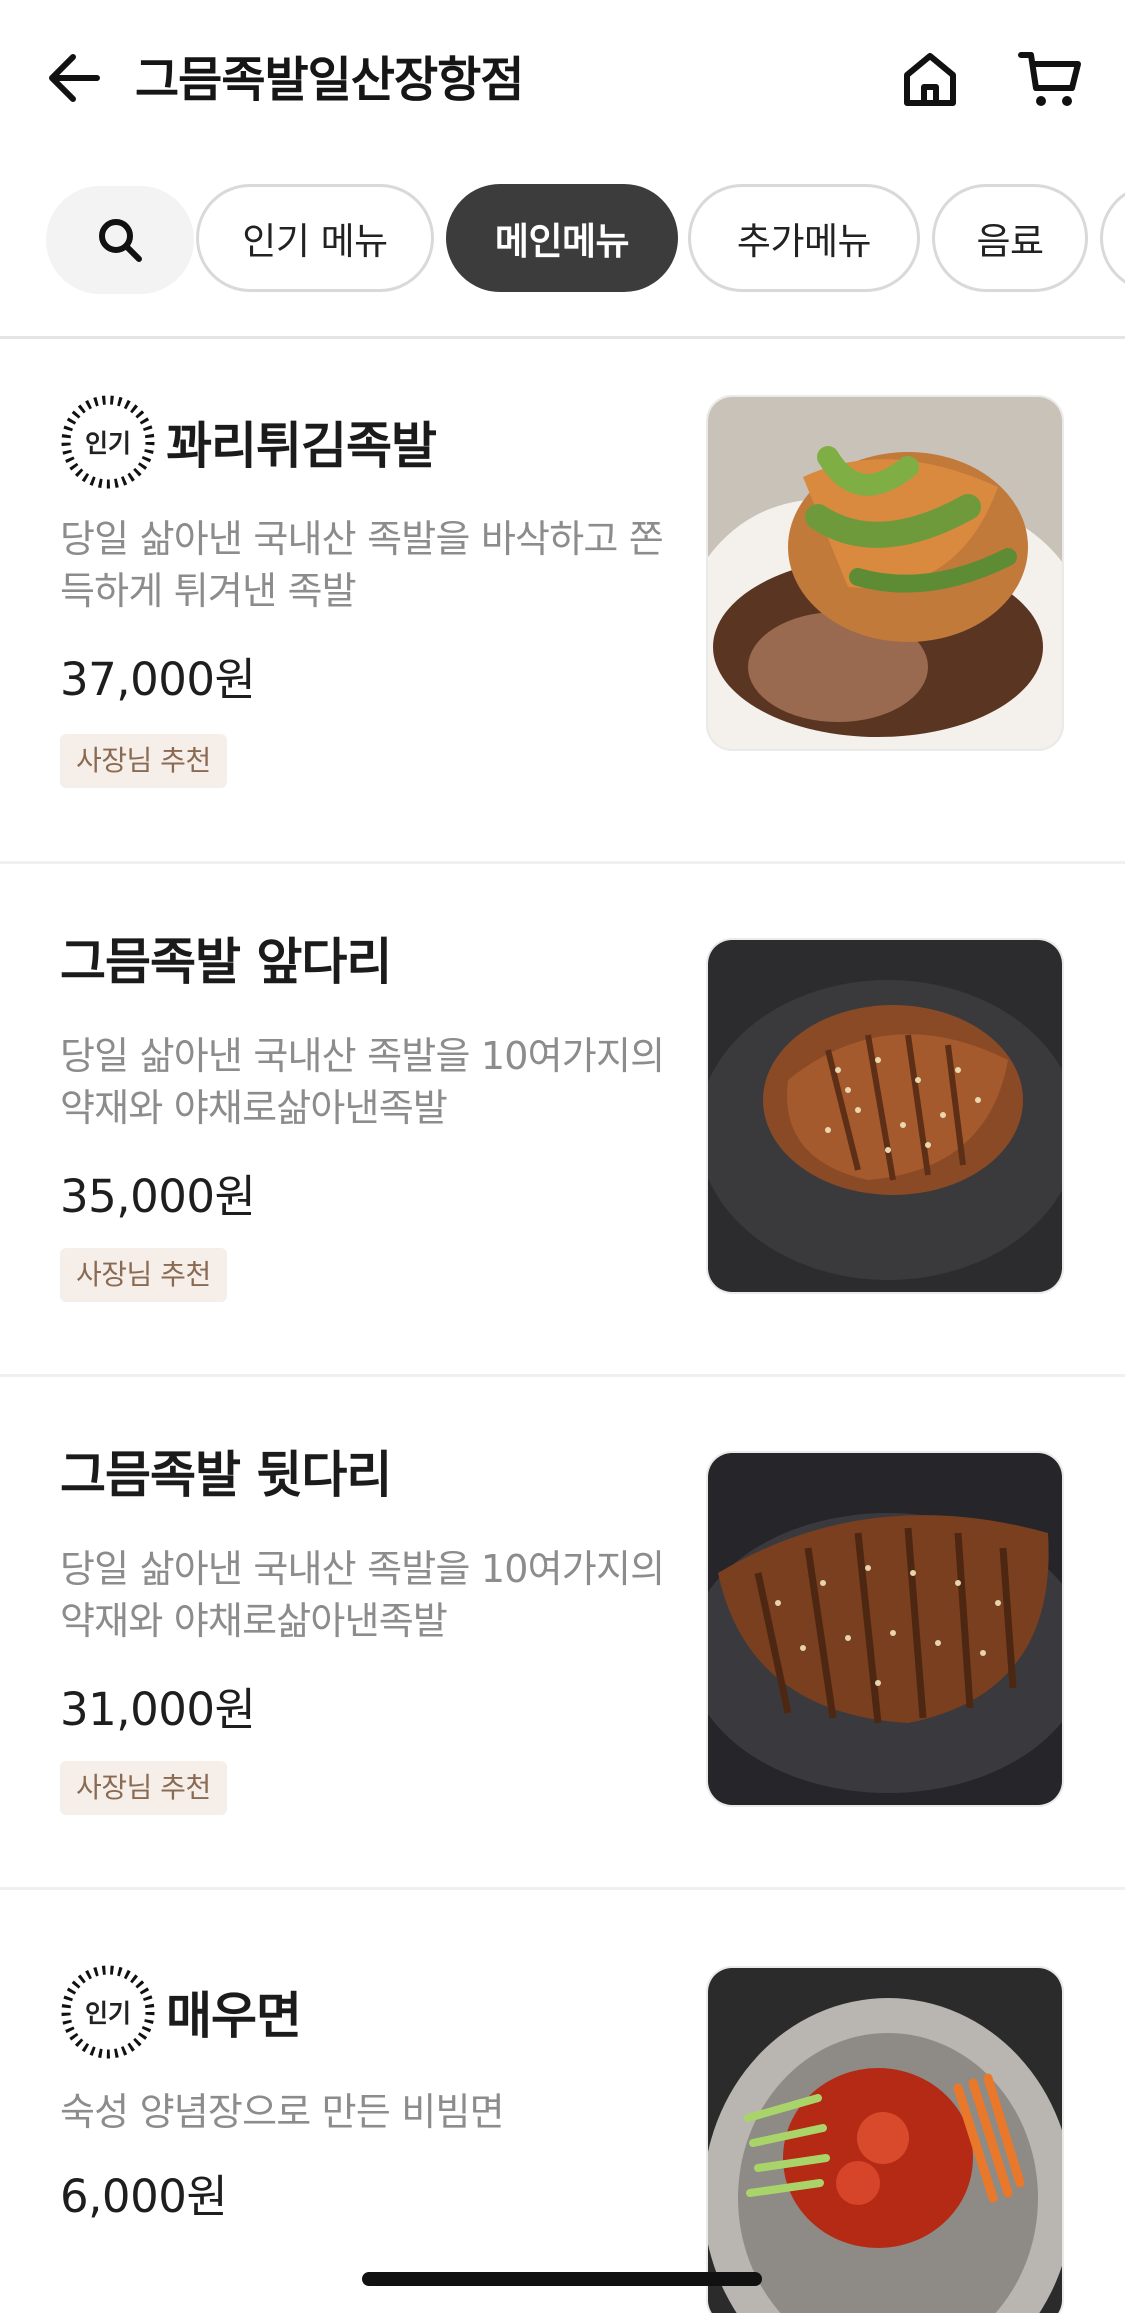  What do you see at coordinates (226, 962) in the screenshot?
I see `item-name: 그믐족발 앞다리` at bounding box center [226, 962].